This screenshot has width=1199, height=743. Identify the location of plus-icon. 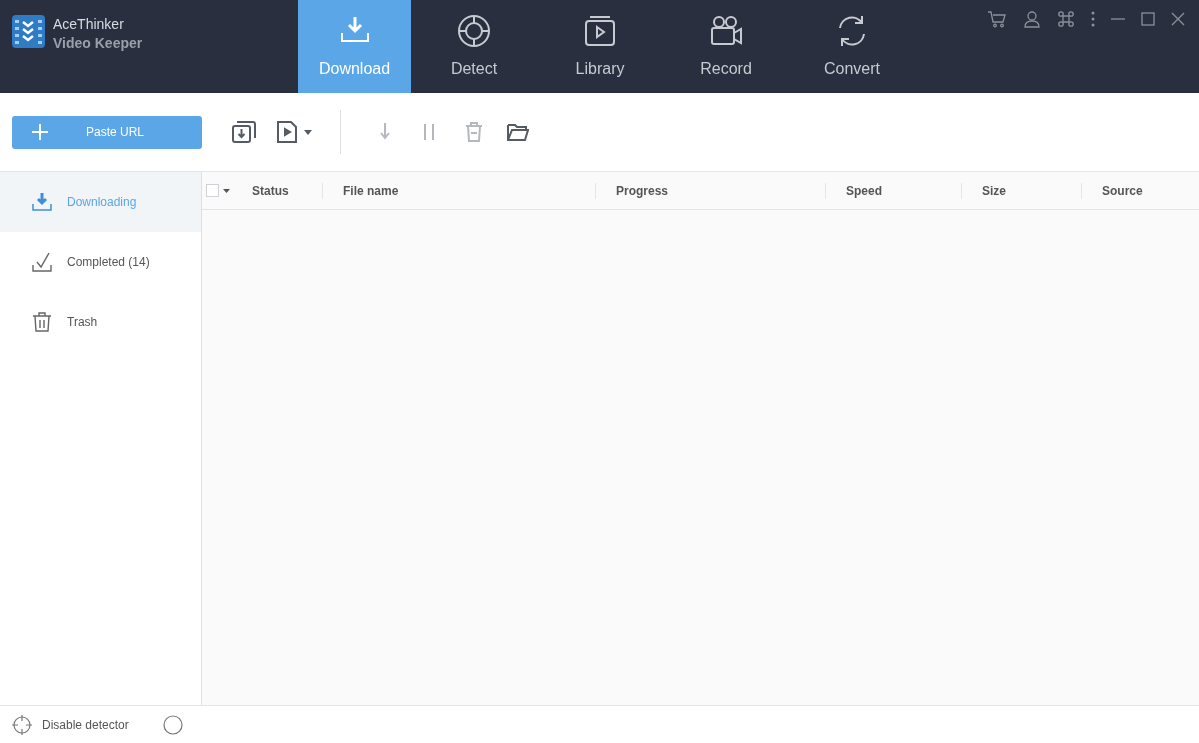
(40, 132).